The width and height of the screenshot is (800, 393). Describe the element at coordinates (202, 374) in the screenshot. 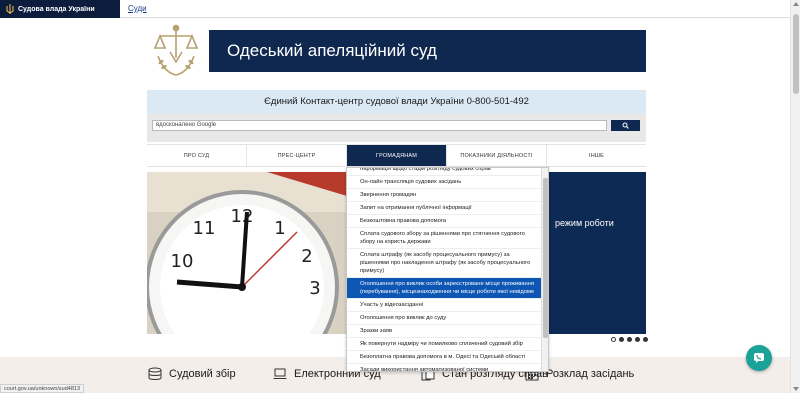

I see `quick-link-label: Судовий збір` at that location.